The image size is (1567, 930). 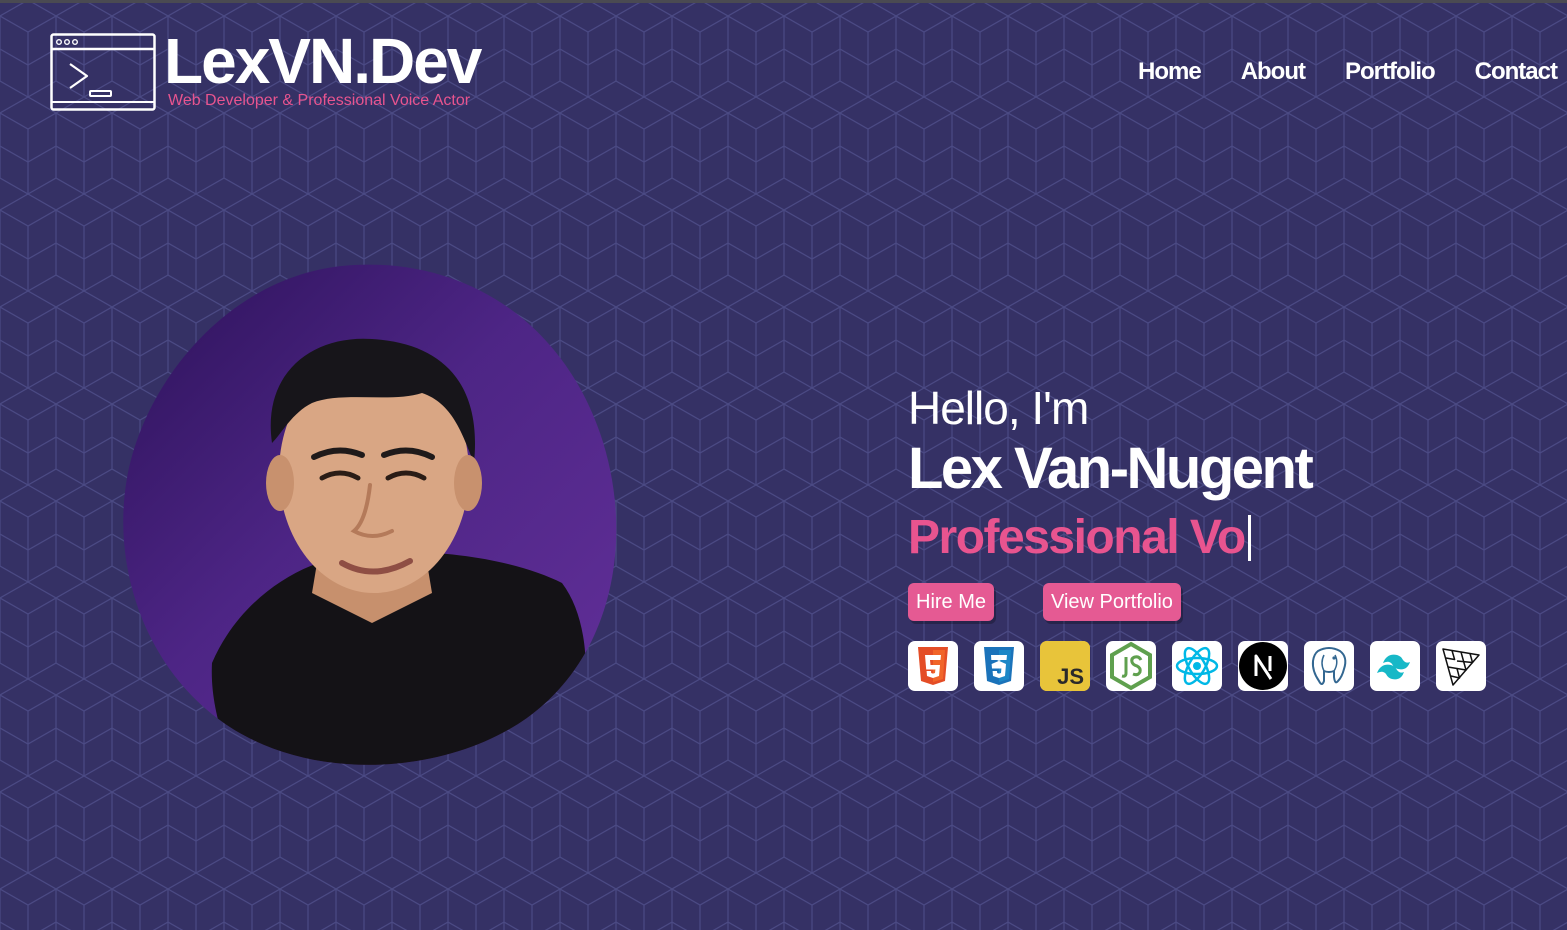 What do you see at coordinates (1249, 538) in the screenshot?
I see `typing-caret` at bounding box center [1249, 538].